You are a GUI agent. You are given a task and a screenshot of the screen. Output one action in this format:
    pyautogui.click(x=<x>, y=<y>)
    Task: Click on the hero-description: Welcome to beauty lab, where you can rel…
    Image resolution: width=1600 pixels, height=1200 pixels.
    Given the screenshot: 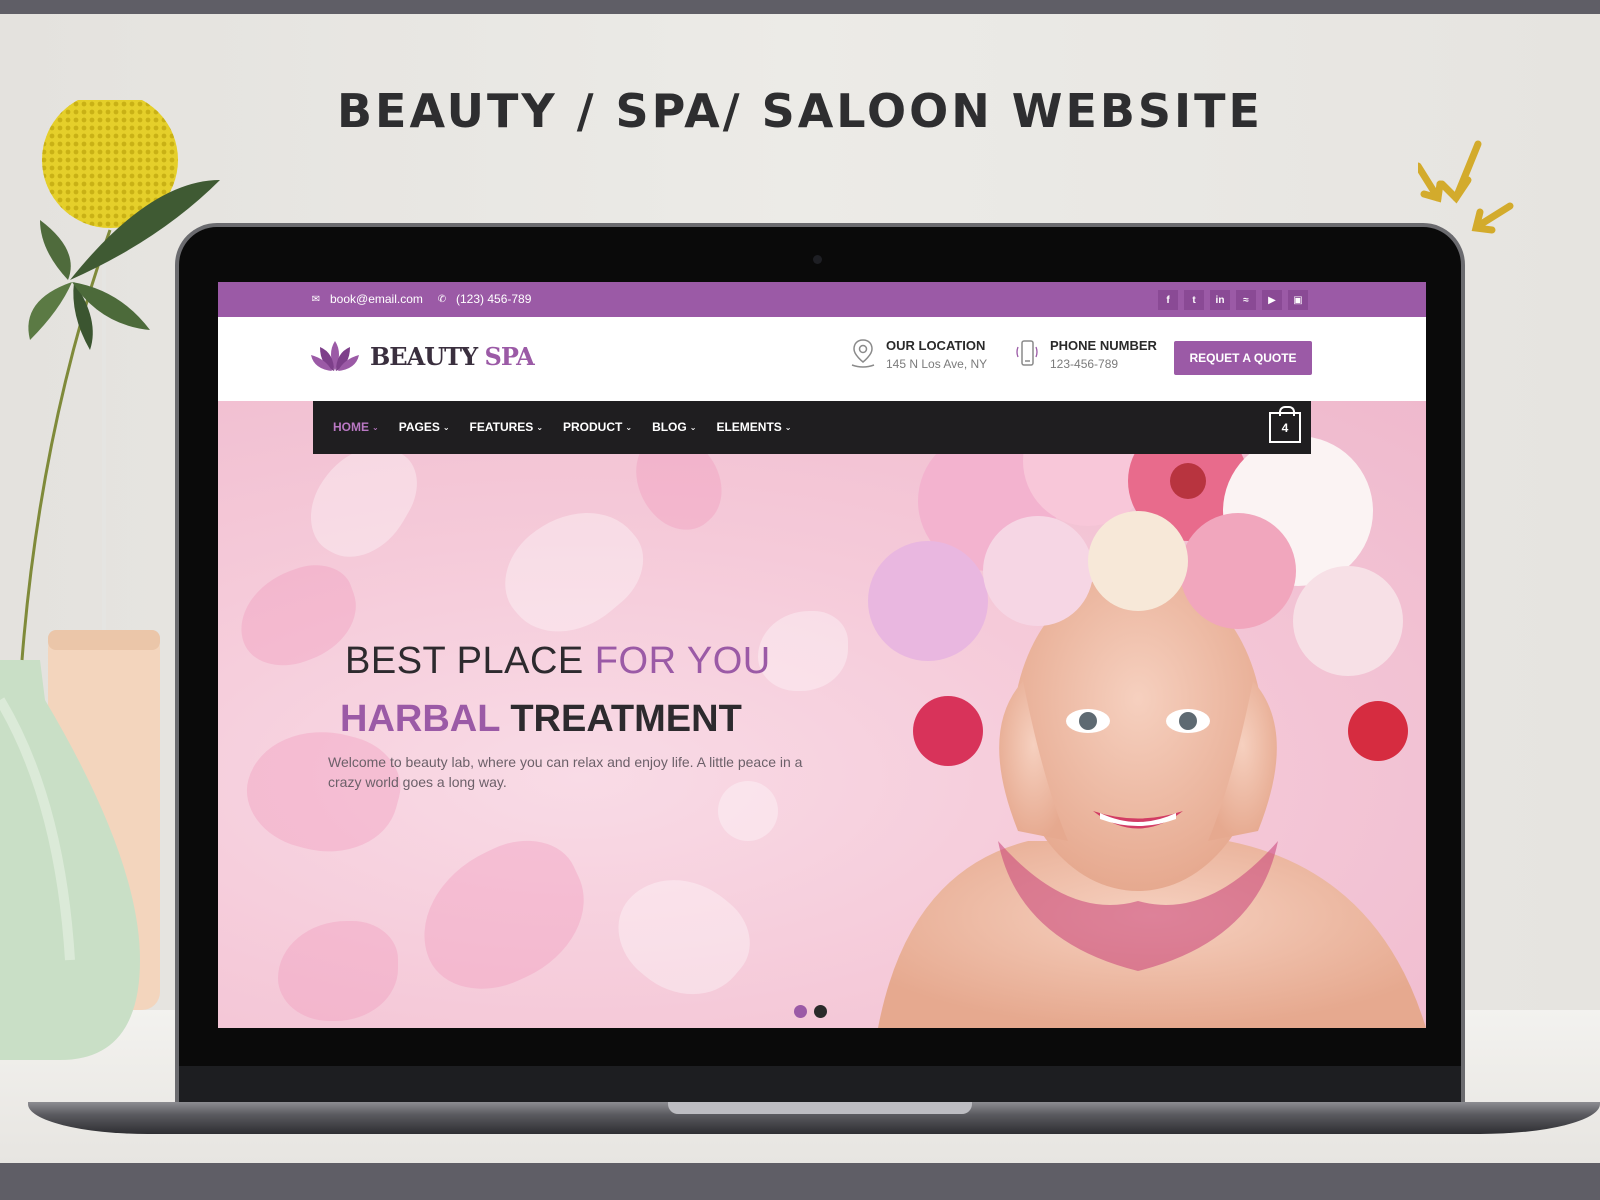 What is the action you would take?
    pyautogui.click(x=565, y=772)
    